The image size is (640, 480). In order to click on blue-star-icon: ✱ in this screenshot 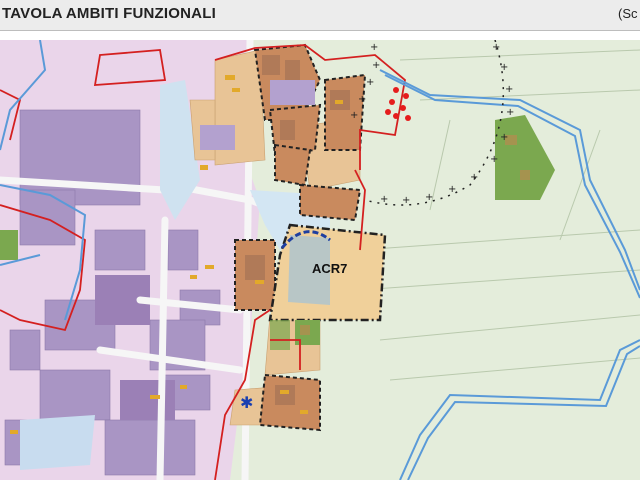, I will do `click(246, 402)`.